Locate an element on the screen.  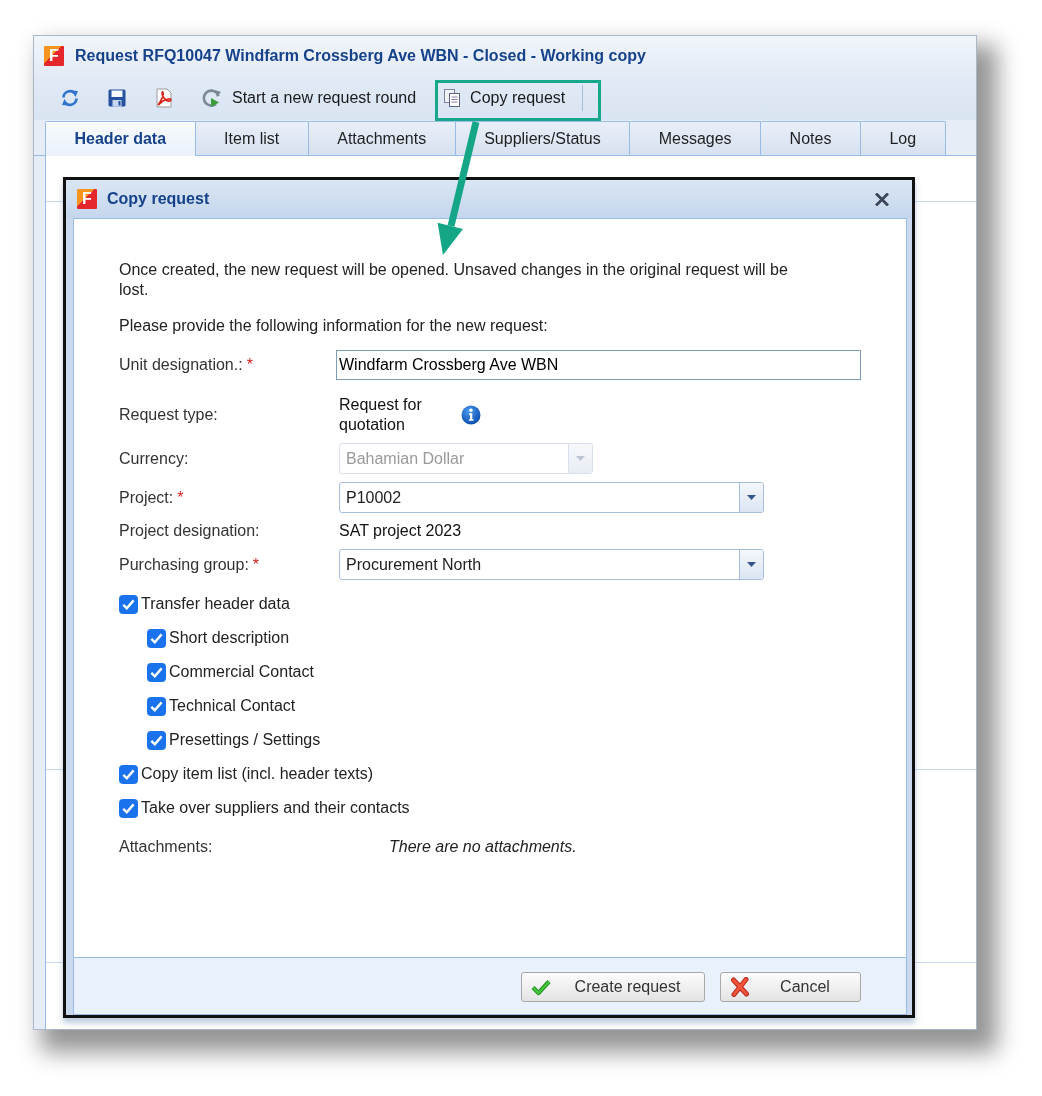
create-button: Create request is located at coordinates (613, 987).